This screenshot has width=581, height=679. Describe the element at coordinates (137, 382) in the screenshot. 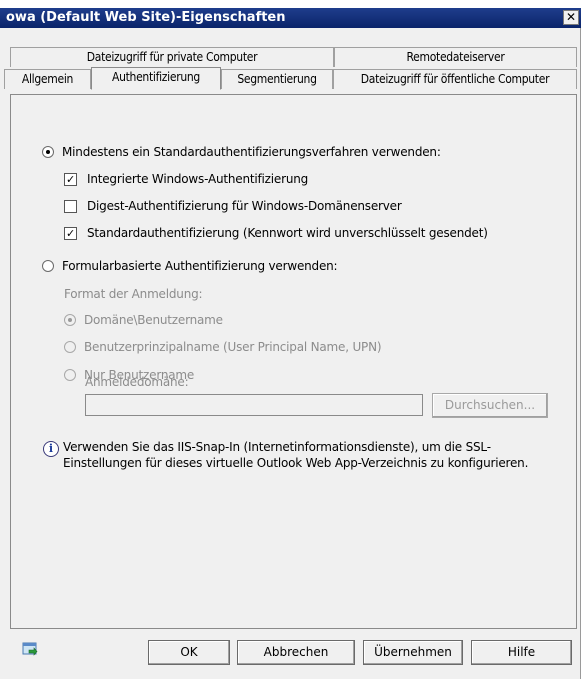

I see `logon-domain-label: Anmeldedomäne:` at that location.